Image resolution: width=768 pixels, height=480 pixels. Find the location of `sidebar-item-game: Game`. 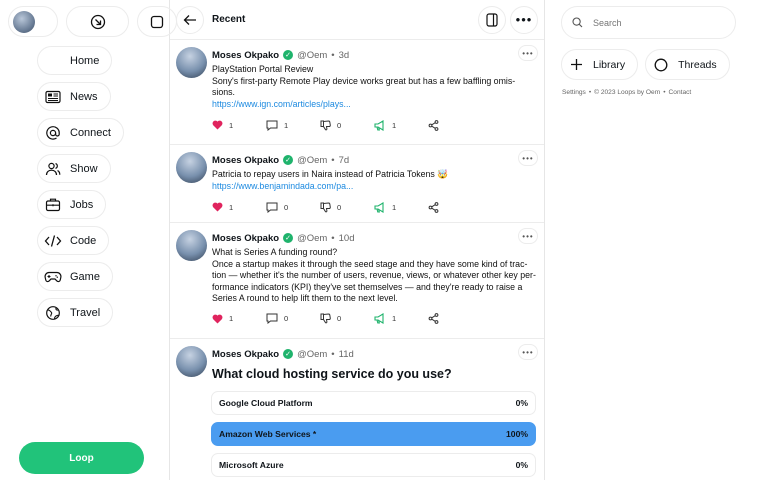

sidebar-item-game: Game is located at coordinates (75, 276).